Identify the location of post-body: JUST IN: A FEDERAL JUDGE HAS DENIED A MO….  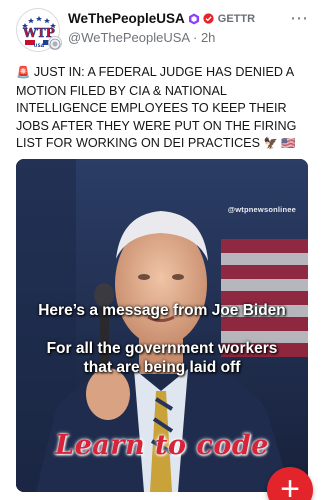
(156, 108).